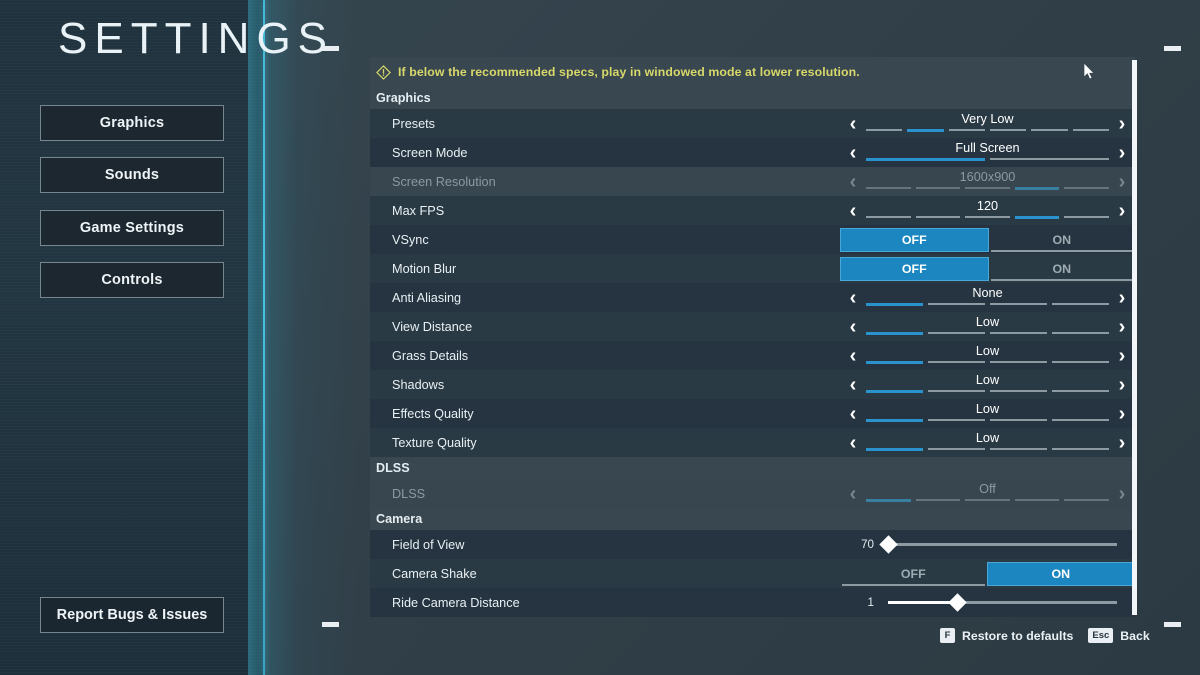  Describe the element at coordinates (752, 573) in the screenshot. I see `setting-row-camera-shake: Camera Shake OFF ON` at that location.